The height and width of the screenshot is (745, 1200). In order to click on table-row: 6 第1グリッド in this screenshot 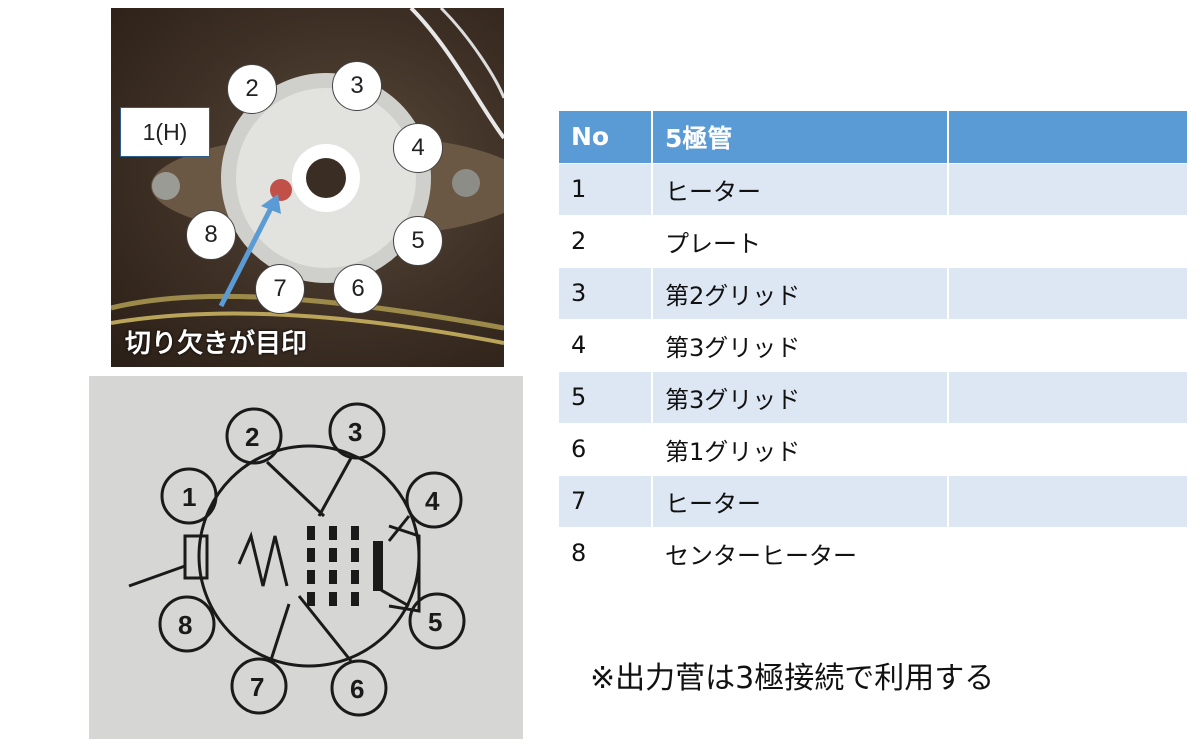, I will do `click(874, 449)`.